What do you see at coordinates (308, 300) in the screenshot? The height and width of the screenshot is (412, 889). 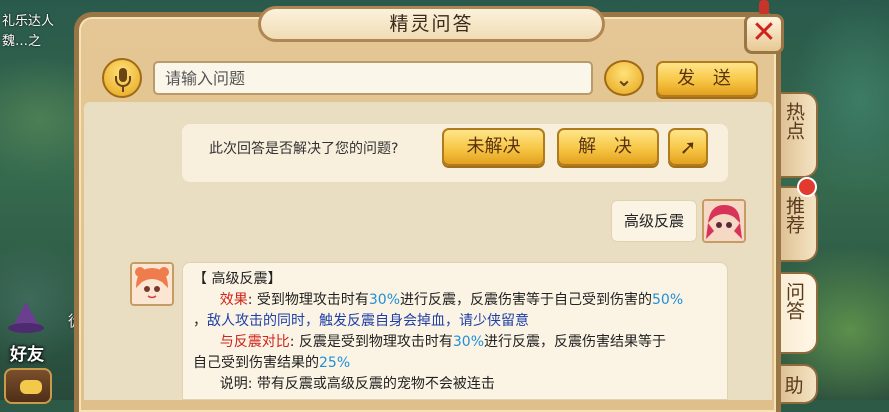 I see `effect-text-1: : 受到物理攻击时有` at bounding box center [308, 300].